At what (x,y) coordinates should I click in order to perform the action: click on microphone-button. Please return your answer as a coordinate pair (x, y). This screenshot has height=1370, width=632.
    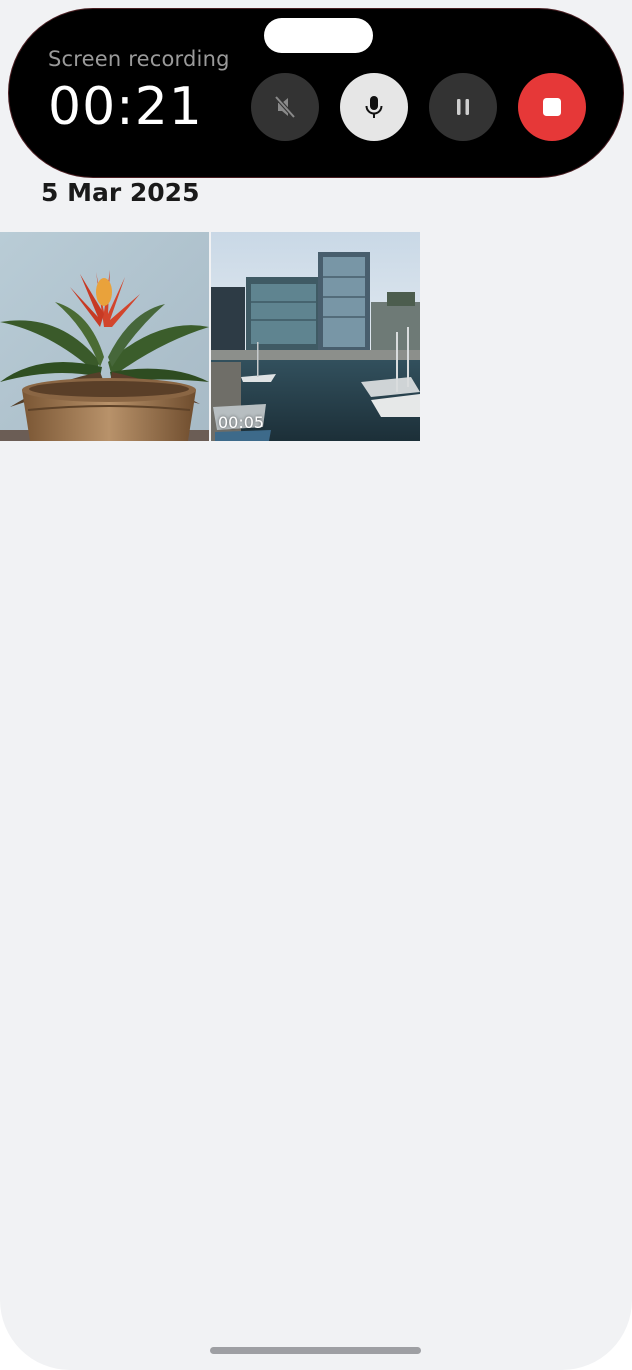
    Looking at the image, I should click on (374, 107).